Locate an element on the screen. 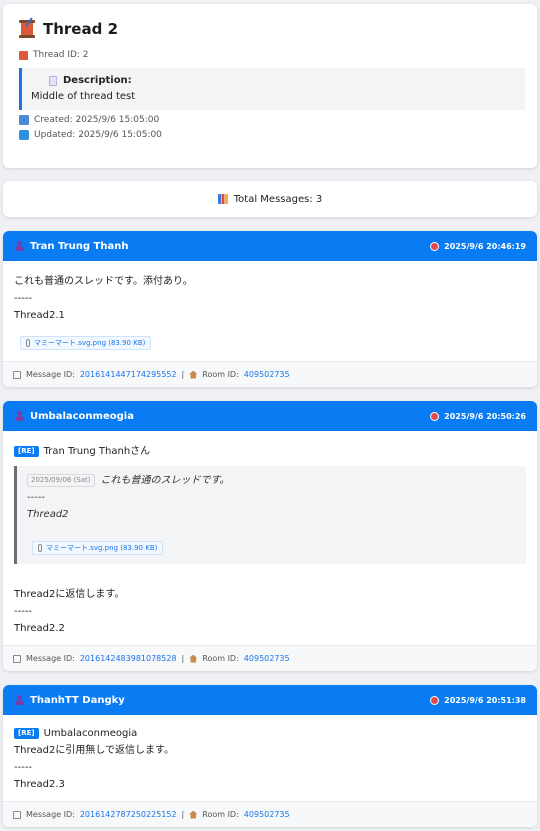 This screenshot has width=540, height=831. bar-chart-icon is located at coordinates (222, 199).